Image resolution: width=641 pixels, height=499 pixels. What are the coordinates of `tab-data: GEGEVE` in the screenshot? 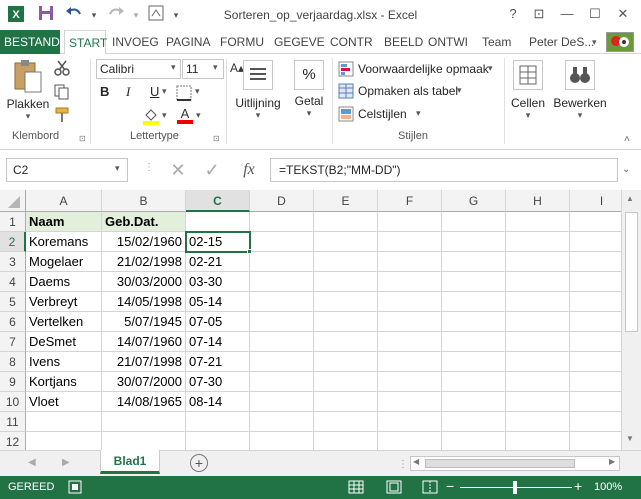 It's located at (299, 42).